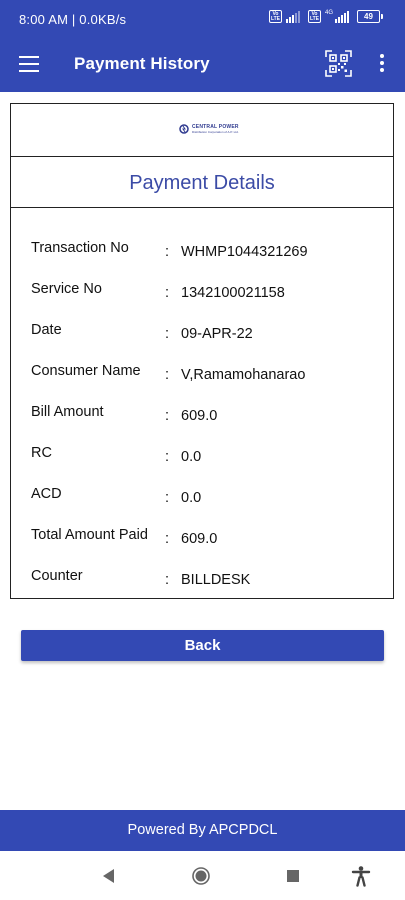 Image resolution: width=405 pixels, height=900 pixels. I want to click on system-nav-bar, so click(202, 875).